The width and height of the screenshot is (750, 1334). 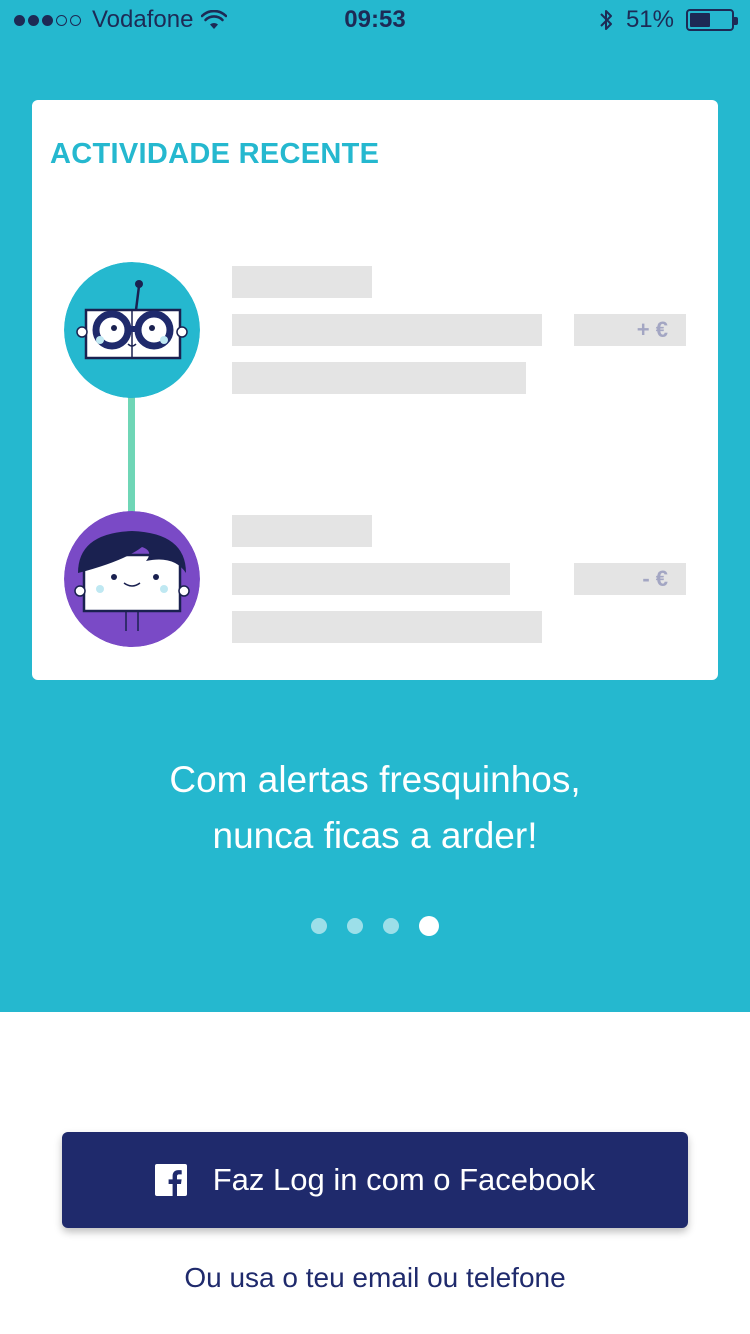 What do you see at coordinates (170, 1180) in the screenshot?
I see `facebook-icon` at bounding box center [170, 1180].